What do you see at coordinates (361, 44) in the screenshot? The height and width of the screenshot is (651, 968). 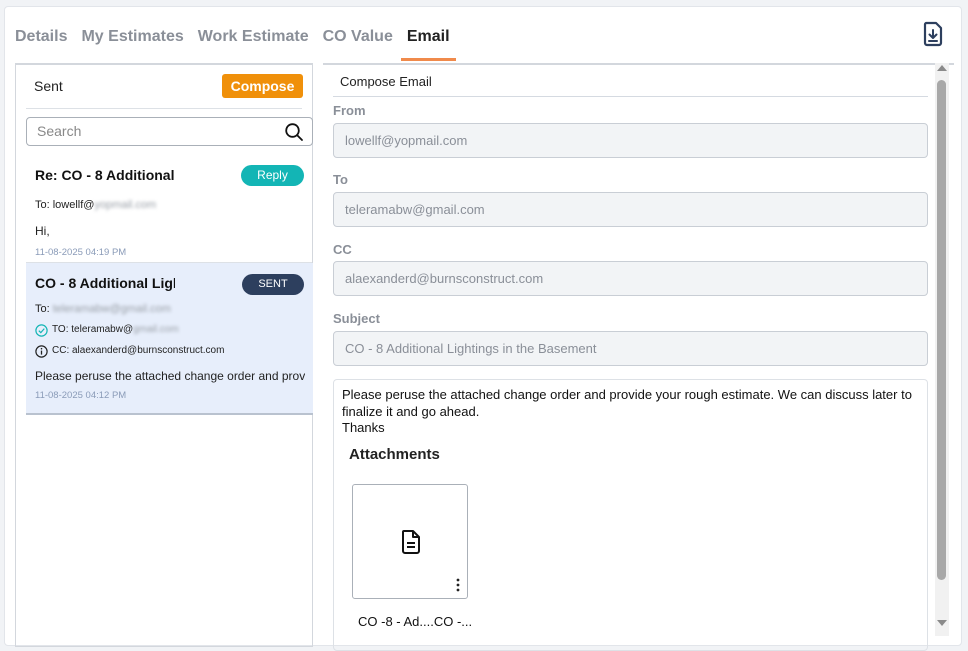 I see `tab-co-value: CO Value` at bounding box center [361, 44].